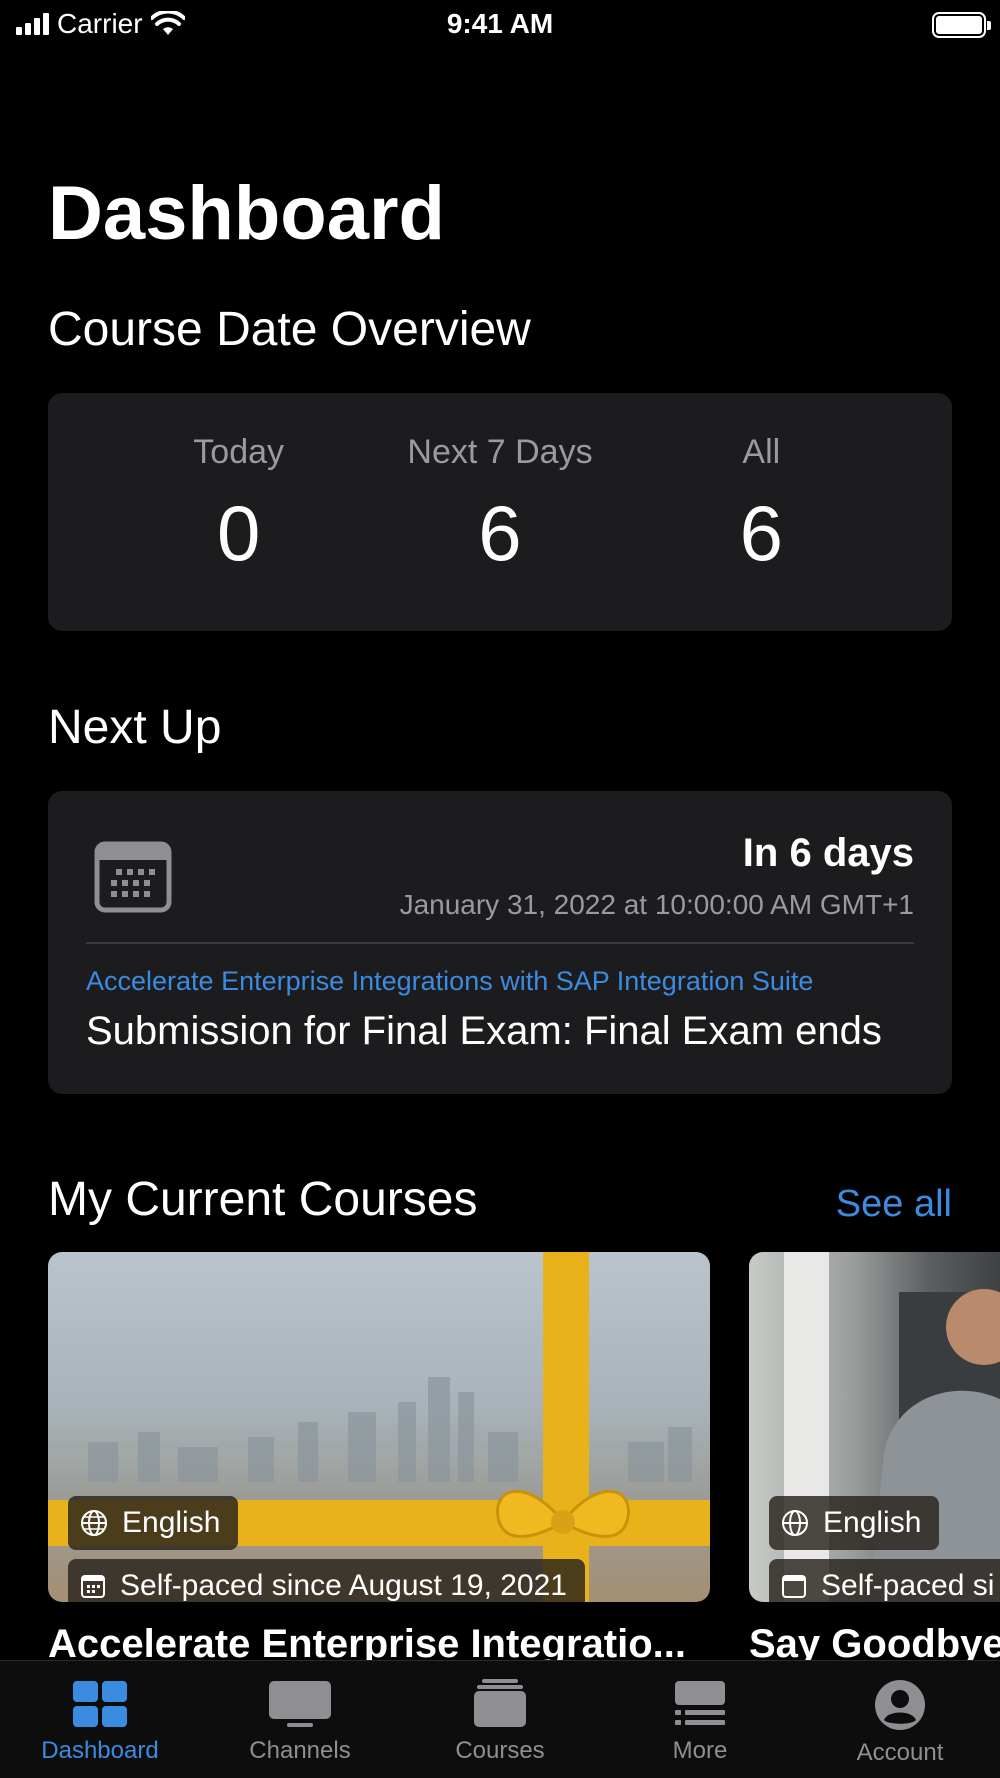  I want to click on date-tag: Self-paced si, so click(884, 1580).